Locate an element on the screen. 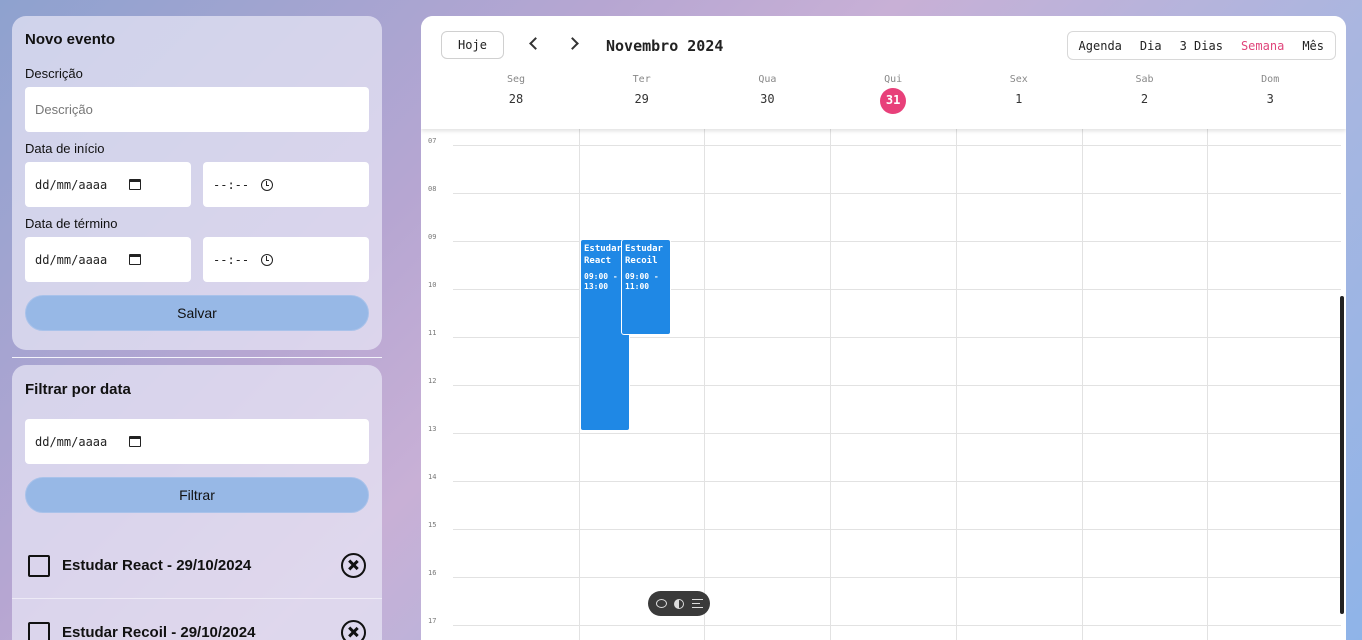  hour-label: 13 is located at coordinates (432, 429).